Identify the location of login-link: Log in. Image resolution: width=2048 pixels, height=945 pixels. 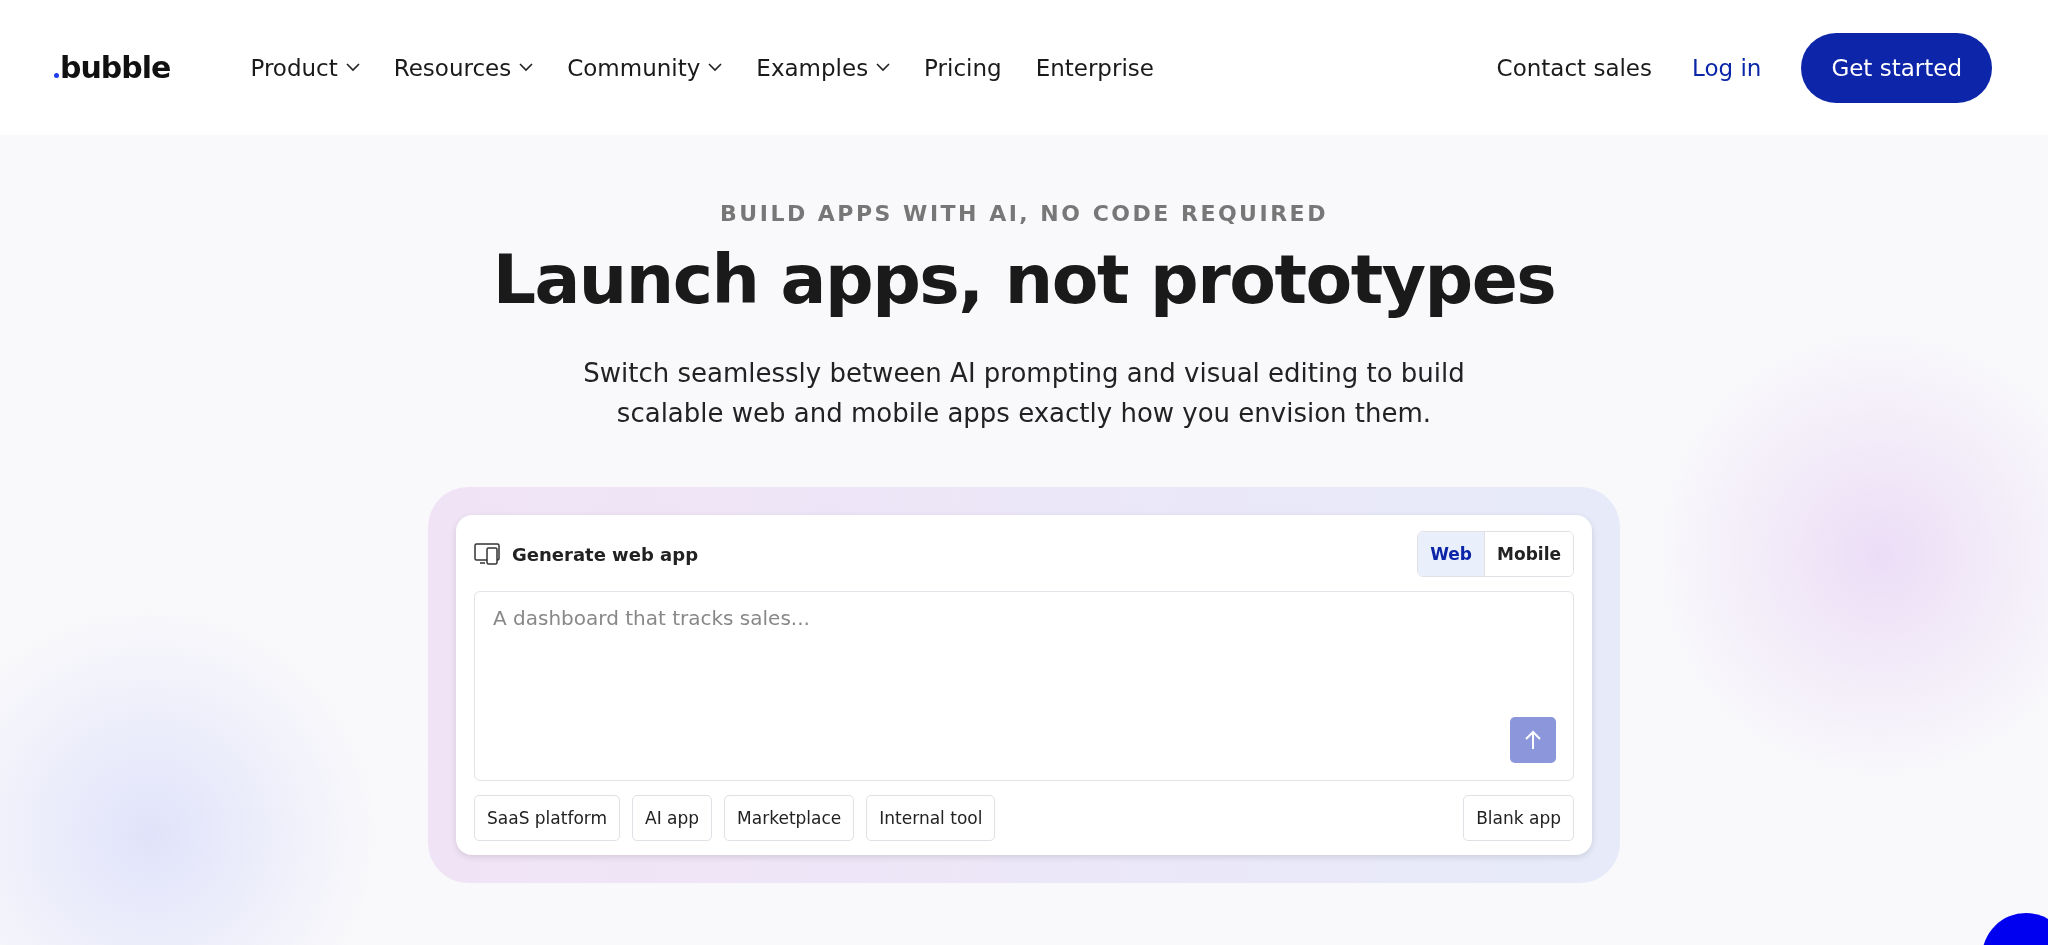
(1727, 67).